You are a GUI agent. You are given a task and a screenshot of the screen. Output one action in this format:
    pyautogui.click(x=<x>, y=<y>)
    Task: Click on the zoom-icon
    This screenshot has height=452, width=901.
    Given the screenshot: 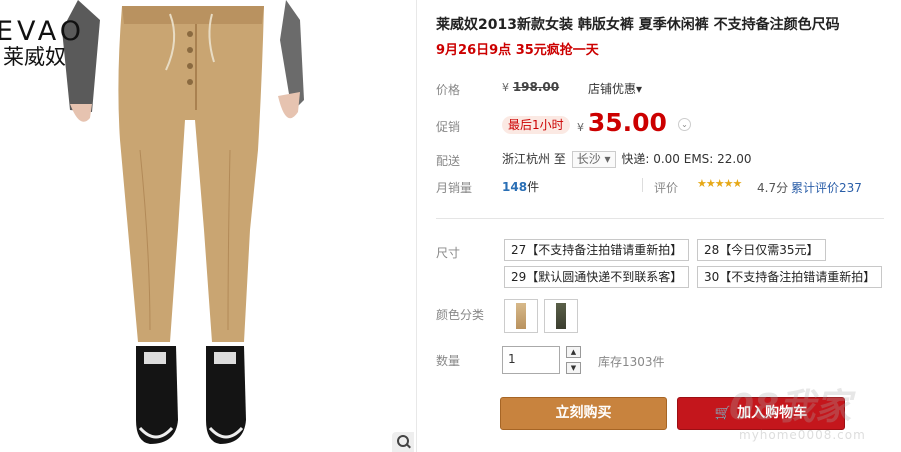 What is the action you would take?
    pyautogui.click(x=403, y=442)
    